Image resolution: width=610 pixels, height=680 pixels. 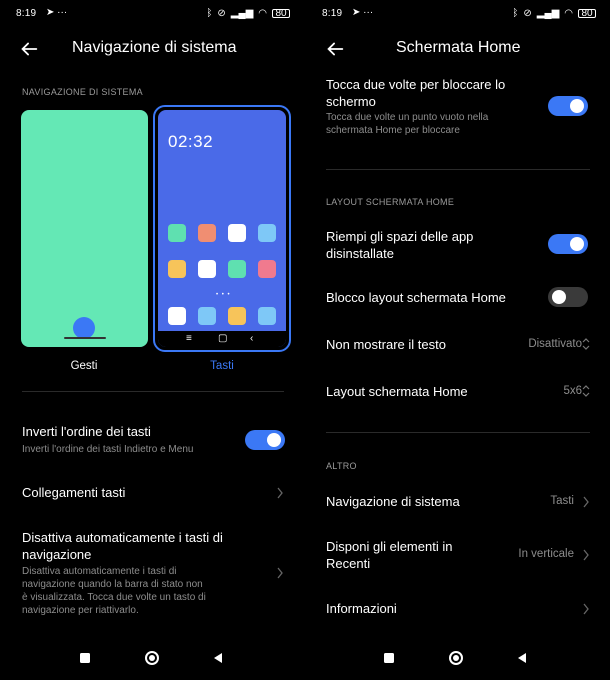 I want to click on fill-gaps-row: Riempi gli spazi delle app disinstallate, so click(x=458, y=246).